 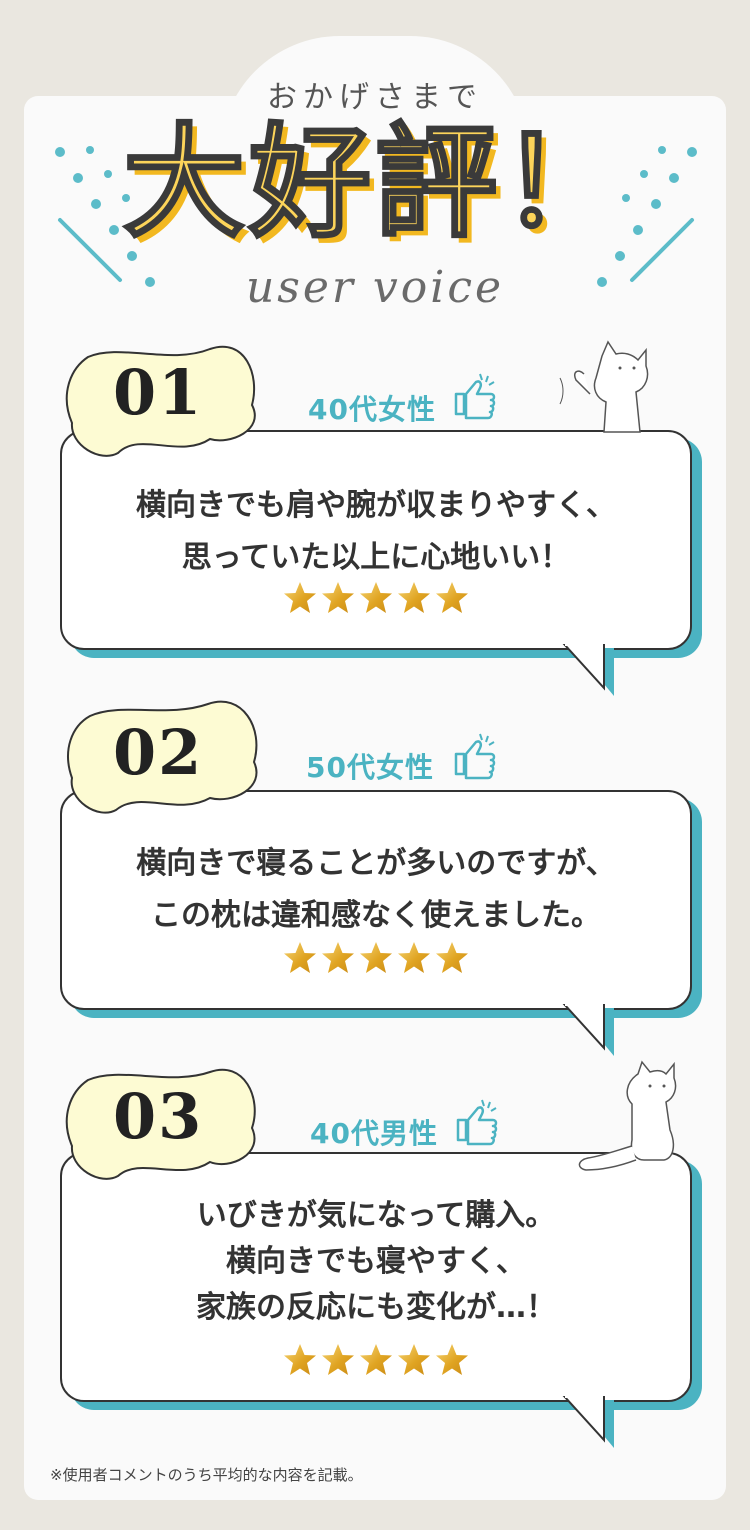 I want to click on review-bubble: 横向きで寝ることが多いのですが、 この枕は違和感なく使えました。, so click(x=376, y=900).